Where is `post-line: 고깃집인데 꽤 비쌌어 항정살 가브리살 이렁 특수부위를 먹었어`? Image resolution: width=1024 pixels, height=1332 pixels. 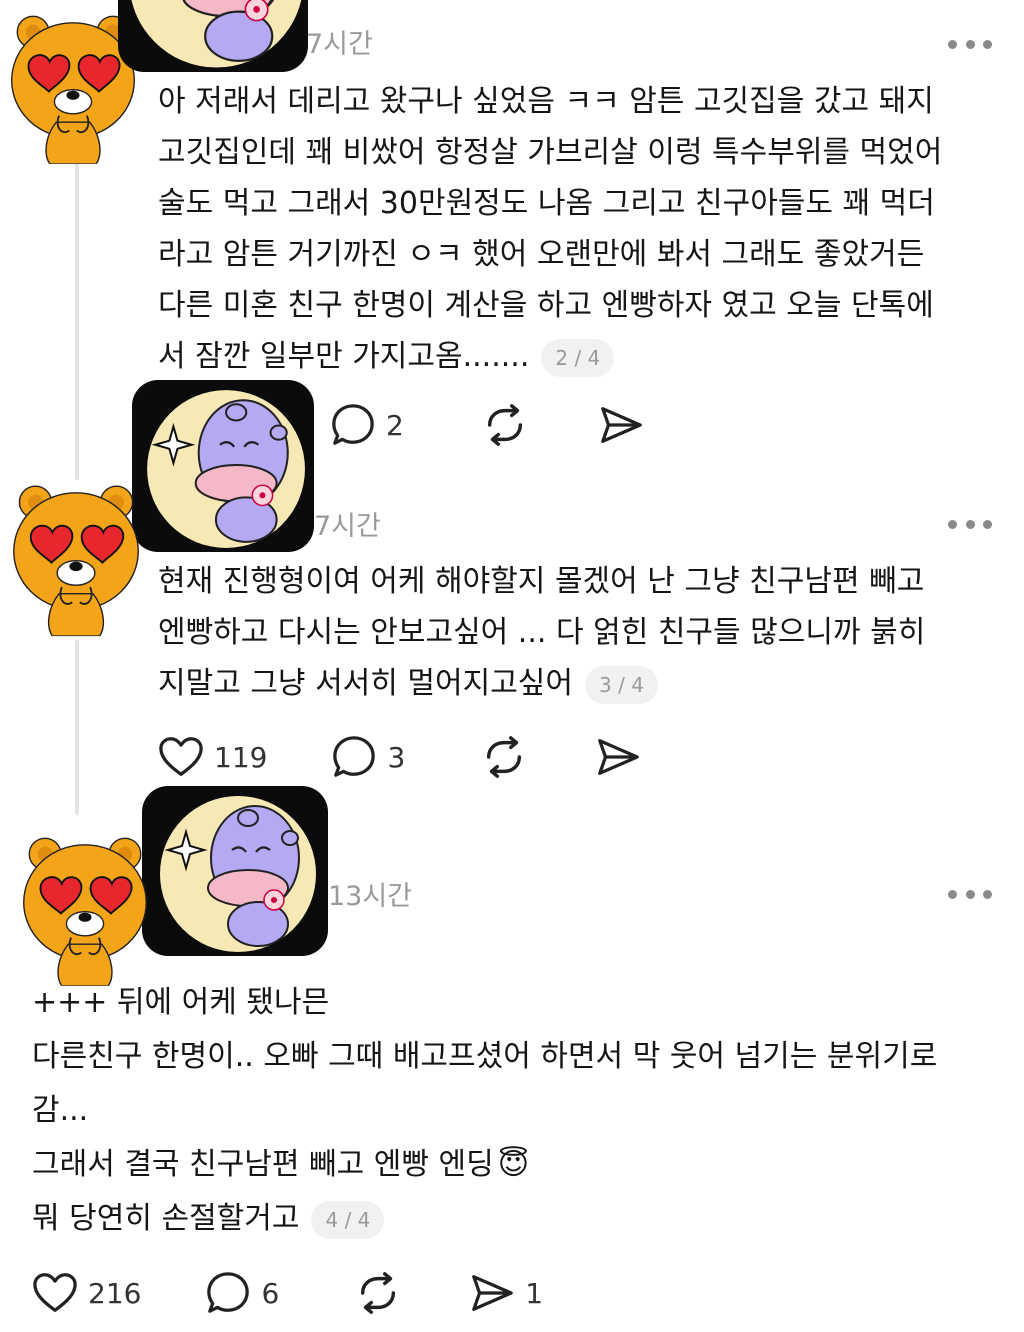
post-line: 고깃집인데 꽤 비쌌어 항정살 가브리살 이렁 특수부위를 먹었어 is located at coordinates (550, 152).